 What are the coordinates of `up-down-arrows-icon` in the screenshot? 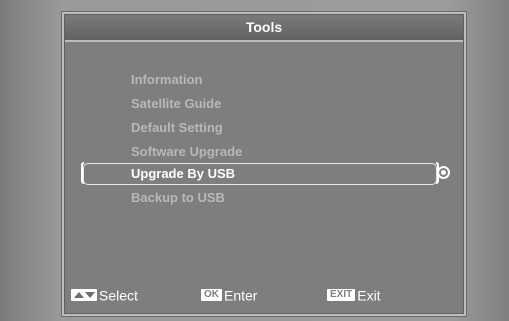 It's located at (84, 295).